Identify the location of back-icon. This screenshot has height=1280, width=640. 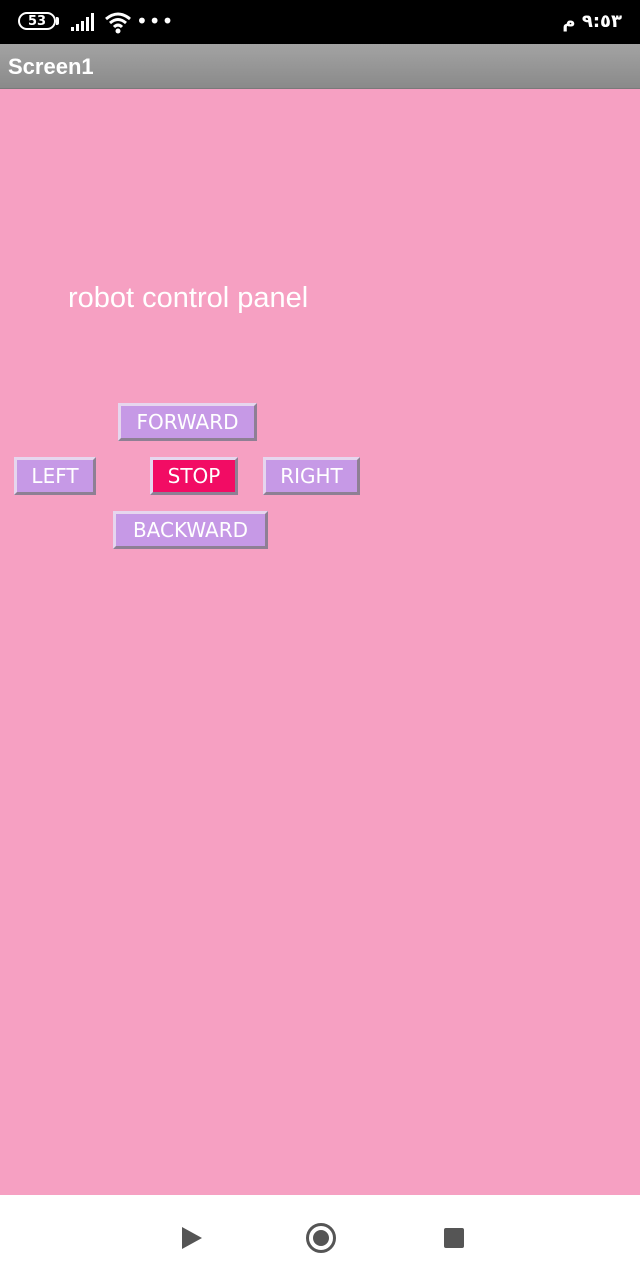
(192, 1238).